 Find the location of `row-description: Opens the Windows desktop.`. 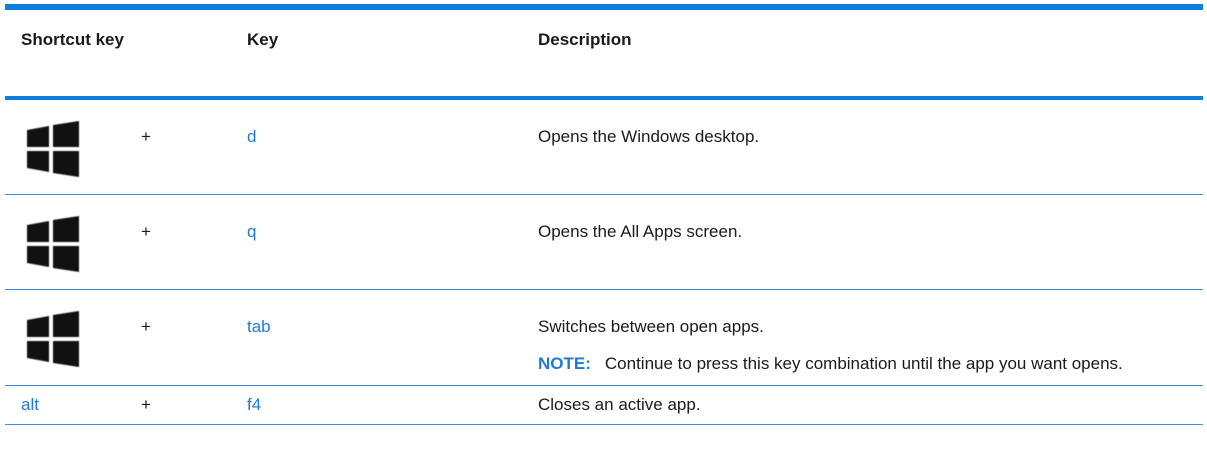

row-description: Opens the Windows desktop. is located at coordinates (649, 136).